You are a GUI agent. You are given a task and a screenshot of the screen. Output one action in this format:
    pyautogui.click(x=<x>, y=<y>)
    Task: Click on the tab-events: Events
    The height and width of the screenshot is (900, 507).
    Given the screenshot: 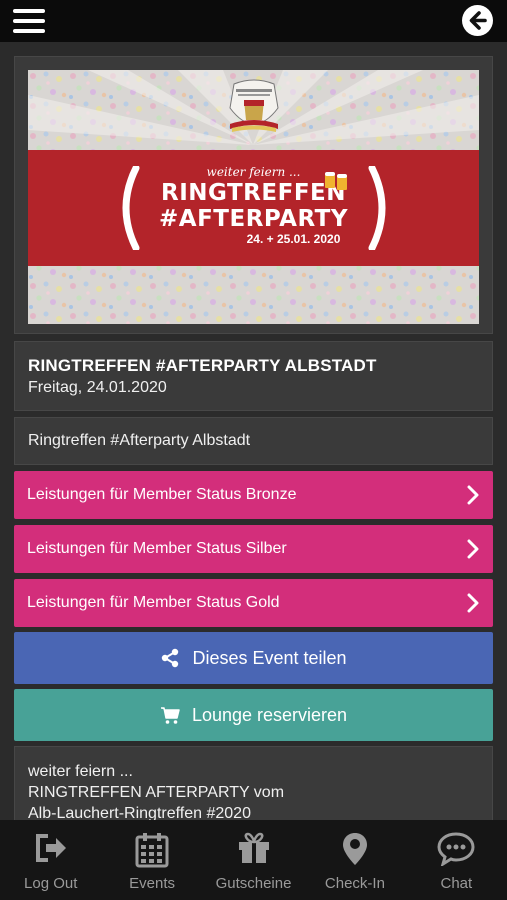 What is the action you would take?
    pyautogui.click(x=151, y=860)
    